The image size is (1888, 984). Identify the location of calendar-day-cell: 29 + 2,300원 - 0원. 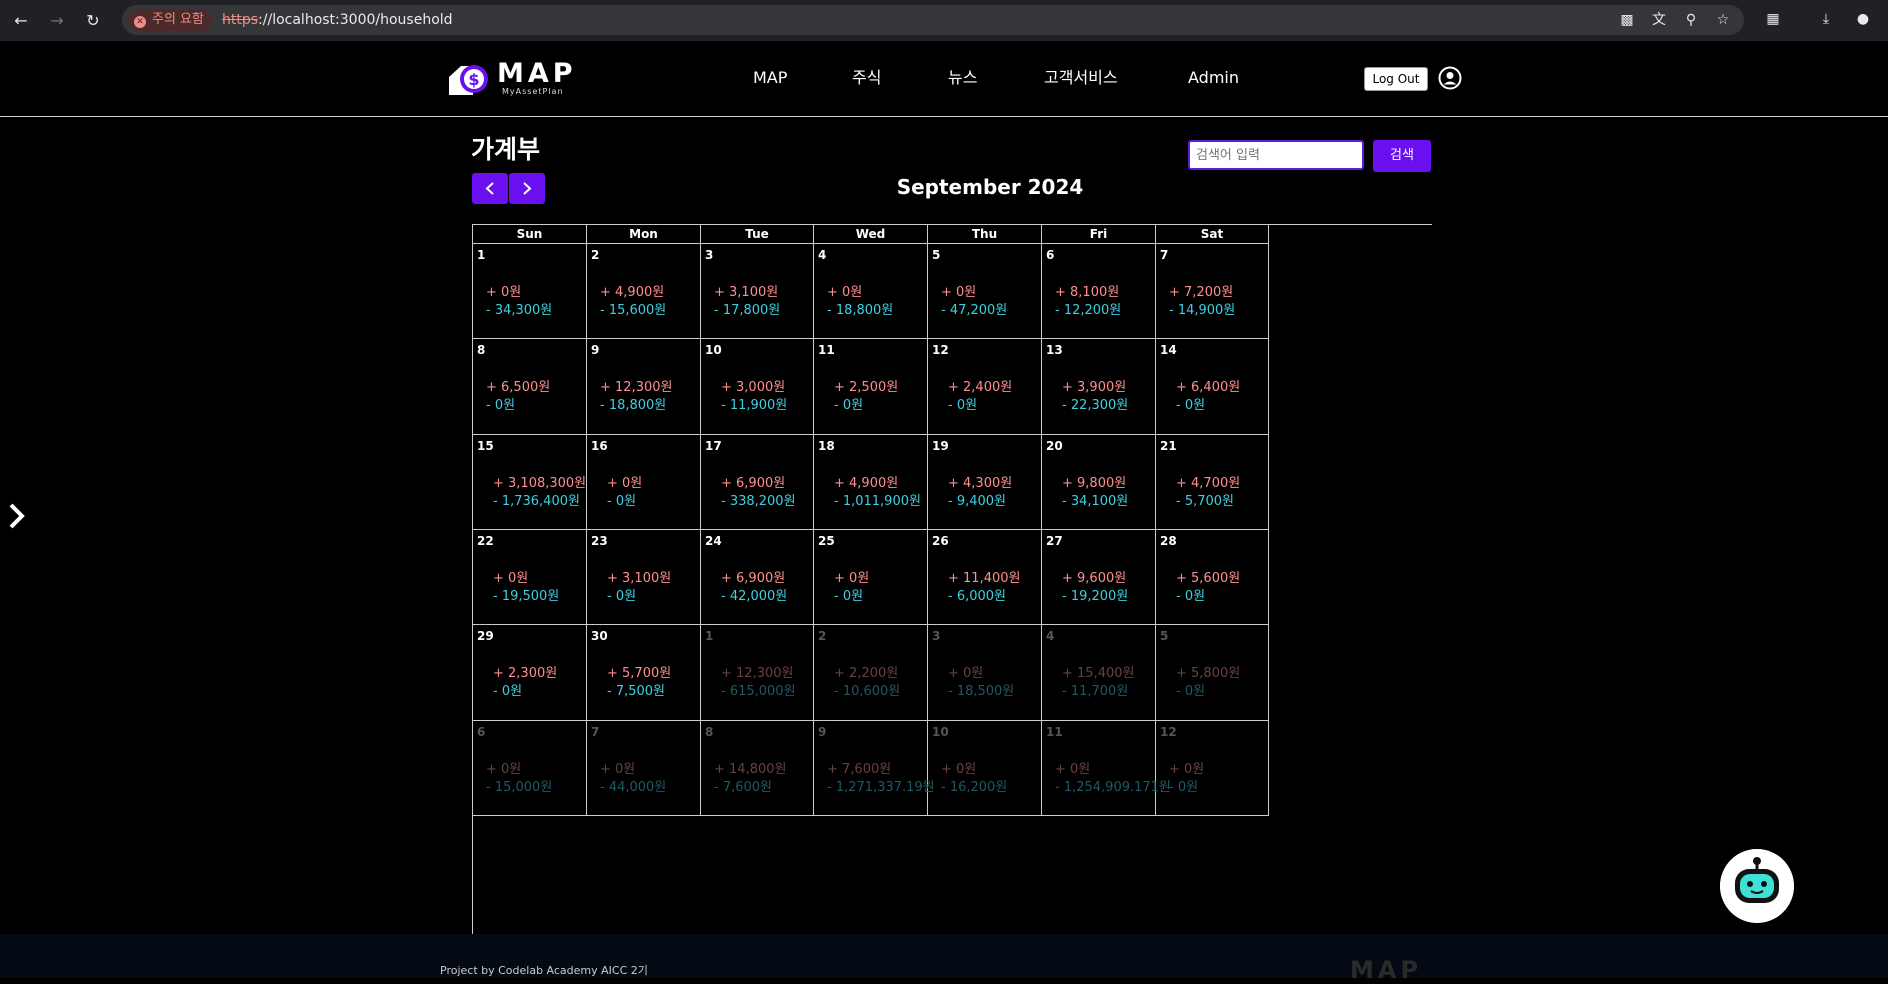
(530, 673).